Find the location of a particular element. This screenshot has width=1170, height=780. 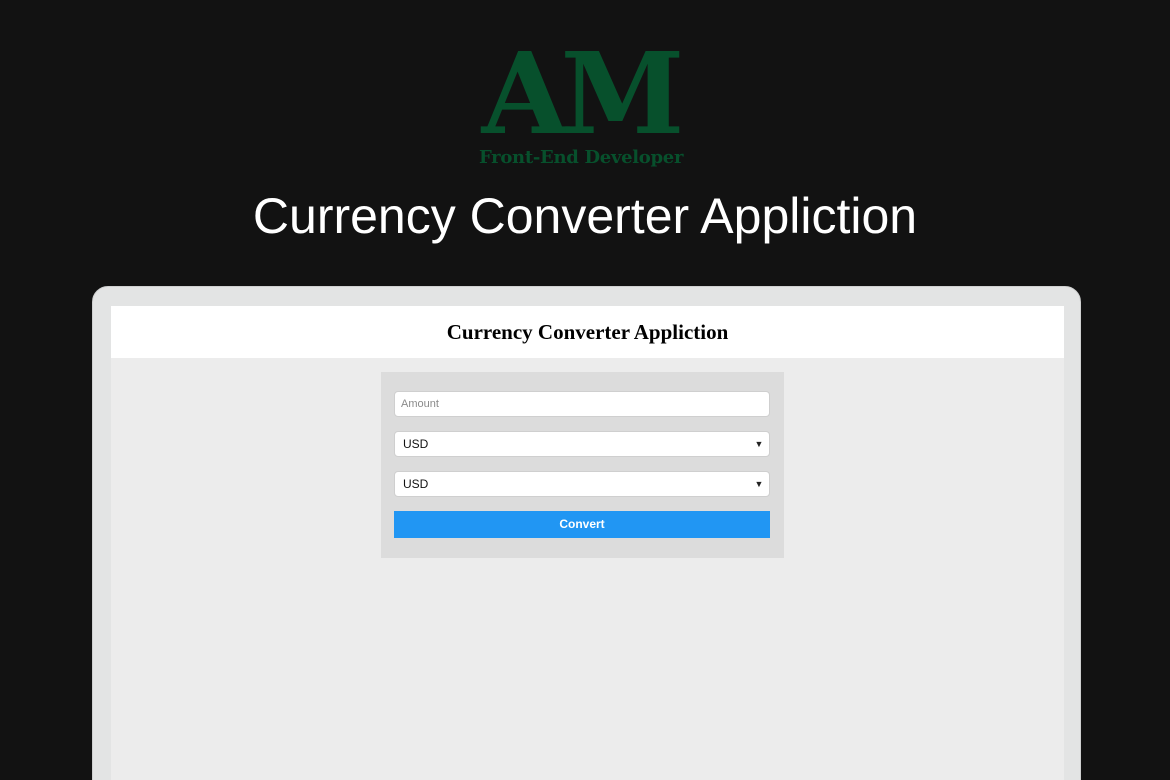

logo-mark: AM is located at coordinates (583, 94).